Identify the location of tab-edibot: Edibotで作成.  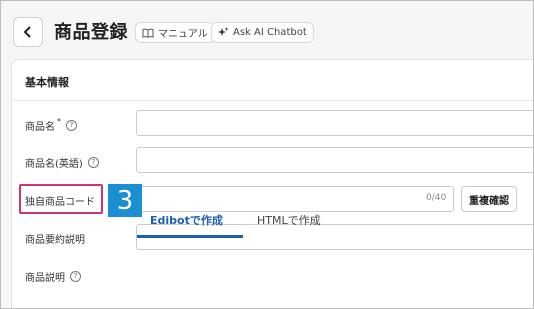
(186, 220).